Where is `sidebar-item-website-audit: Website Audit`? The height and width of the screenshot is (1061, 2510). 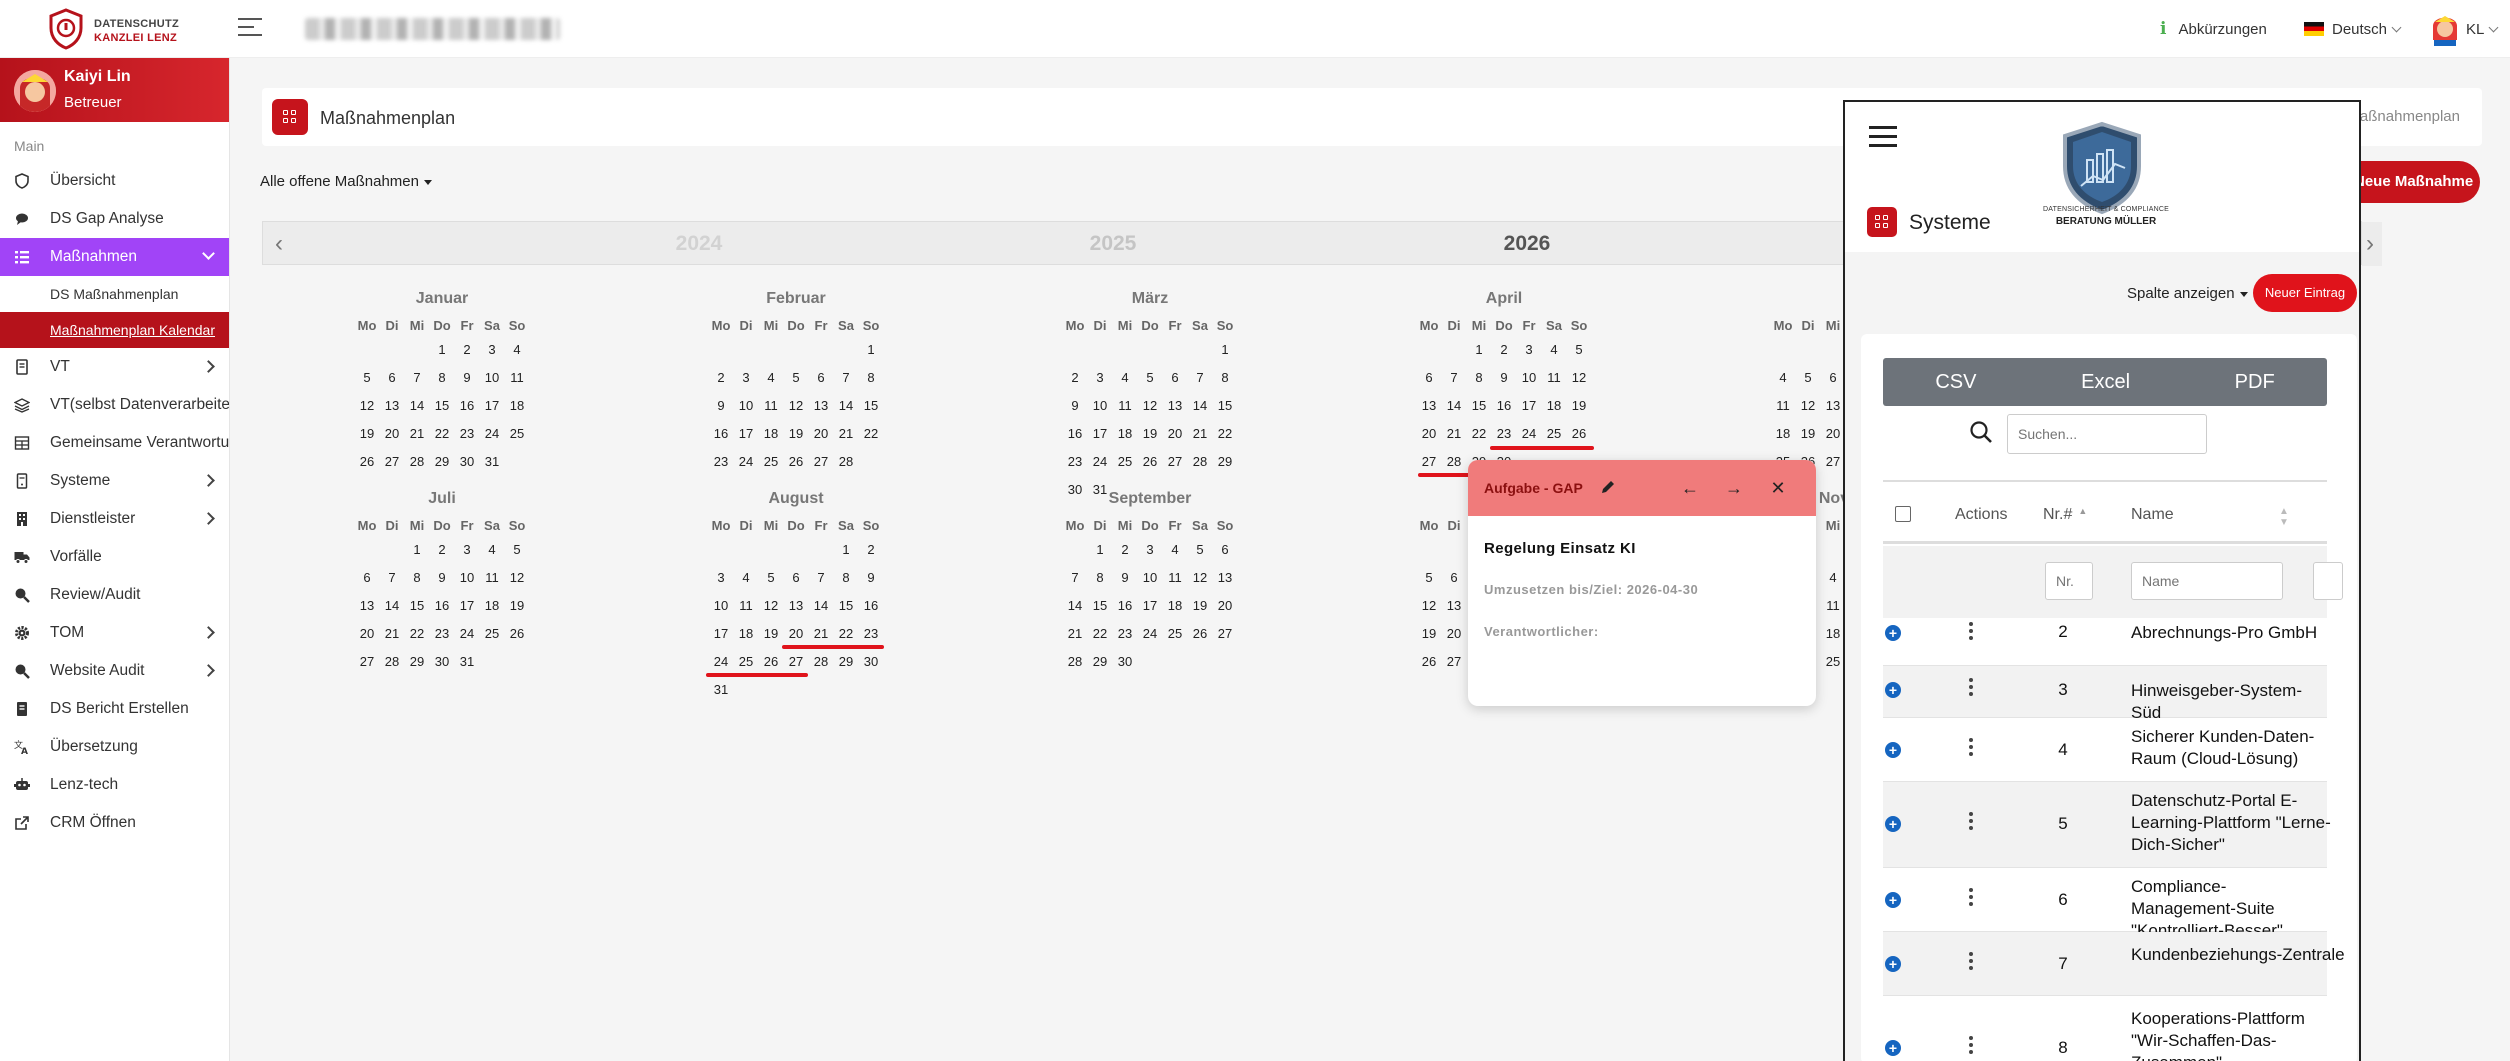
sidebar-item-website-audit: Website Audit is located at coordinates (114, 671).